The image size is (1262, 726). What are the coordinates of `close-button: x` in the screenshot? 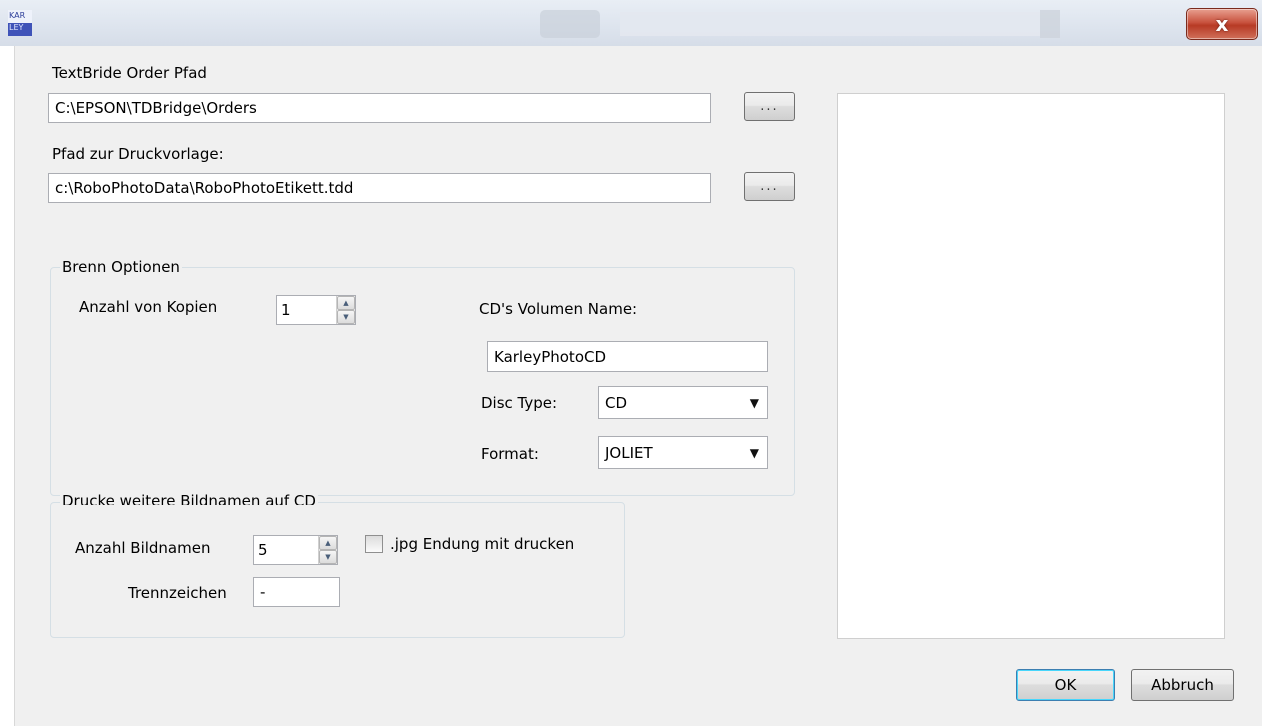 It's located at (1222, 24).